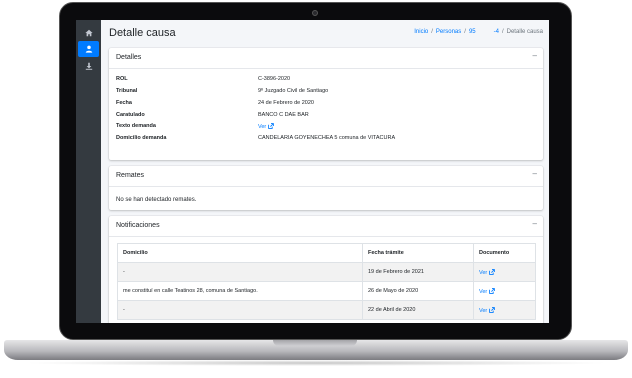 The width and height of the screenshot is (632, 378). Describe the element at coordinates (326, 58) in the screenshot. I see `detalles-card-header: Detalles –` at that location.